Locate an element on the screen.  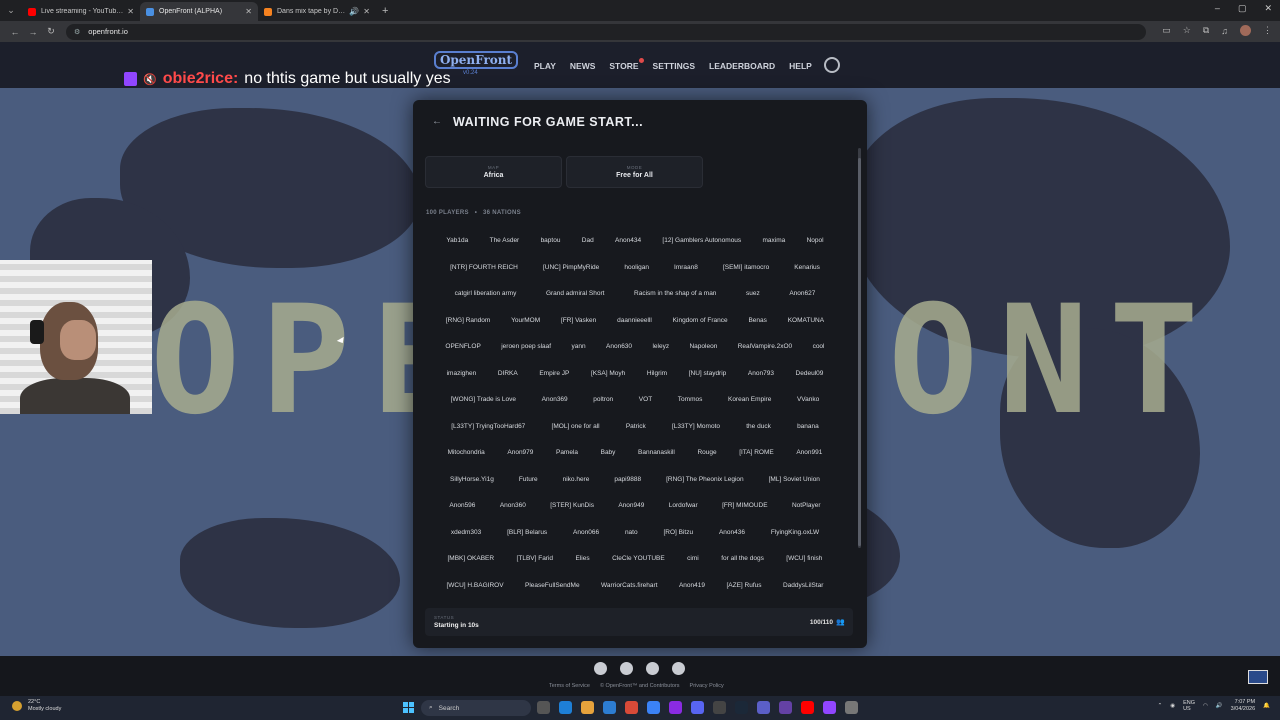
lang-indicator: ENG US is located at coordinates (1189, 706).